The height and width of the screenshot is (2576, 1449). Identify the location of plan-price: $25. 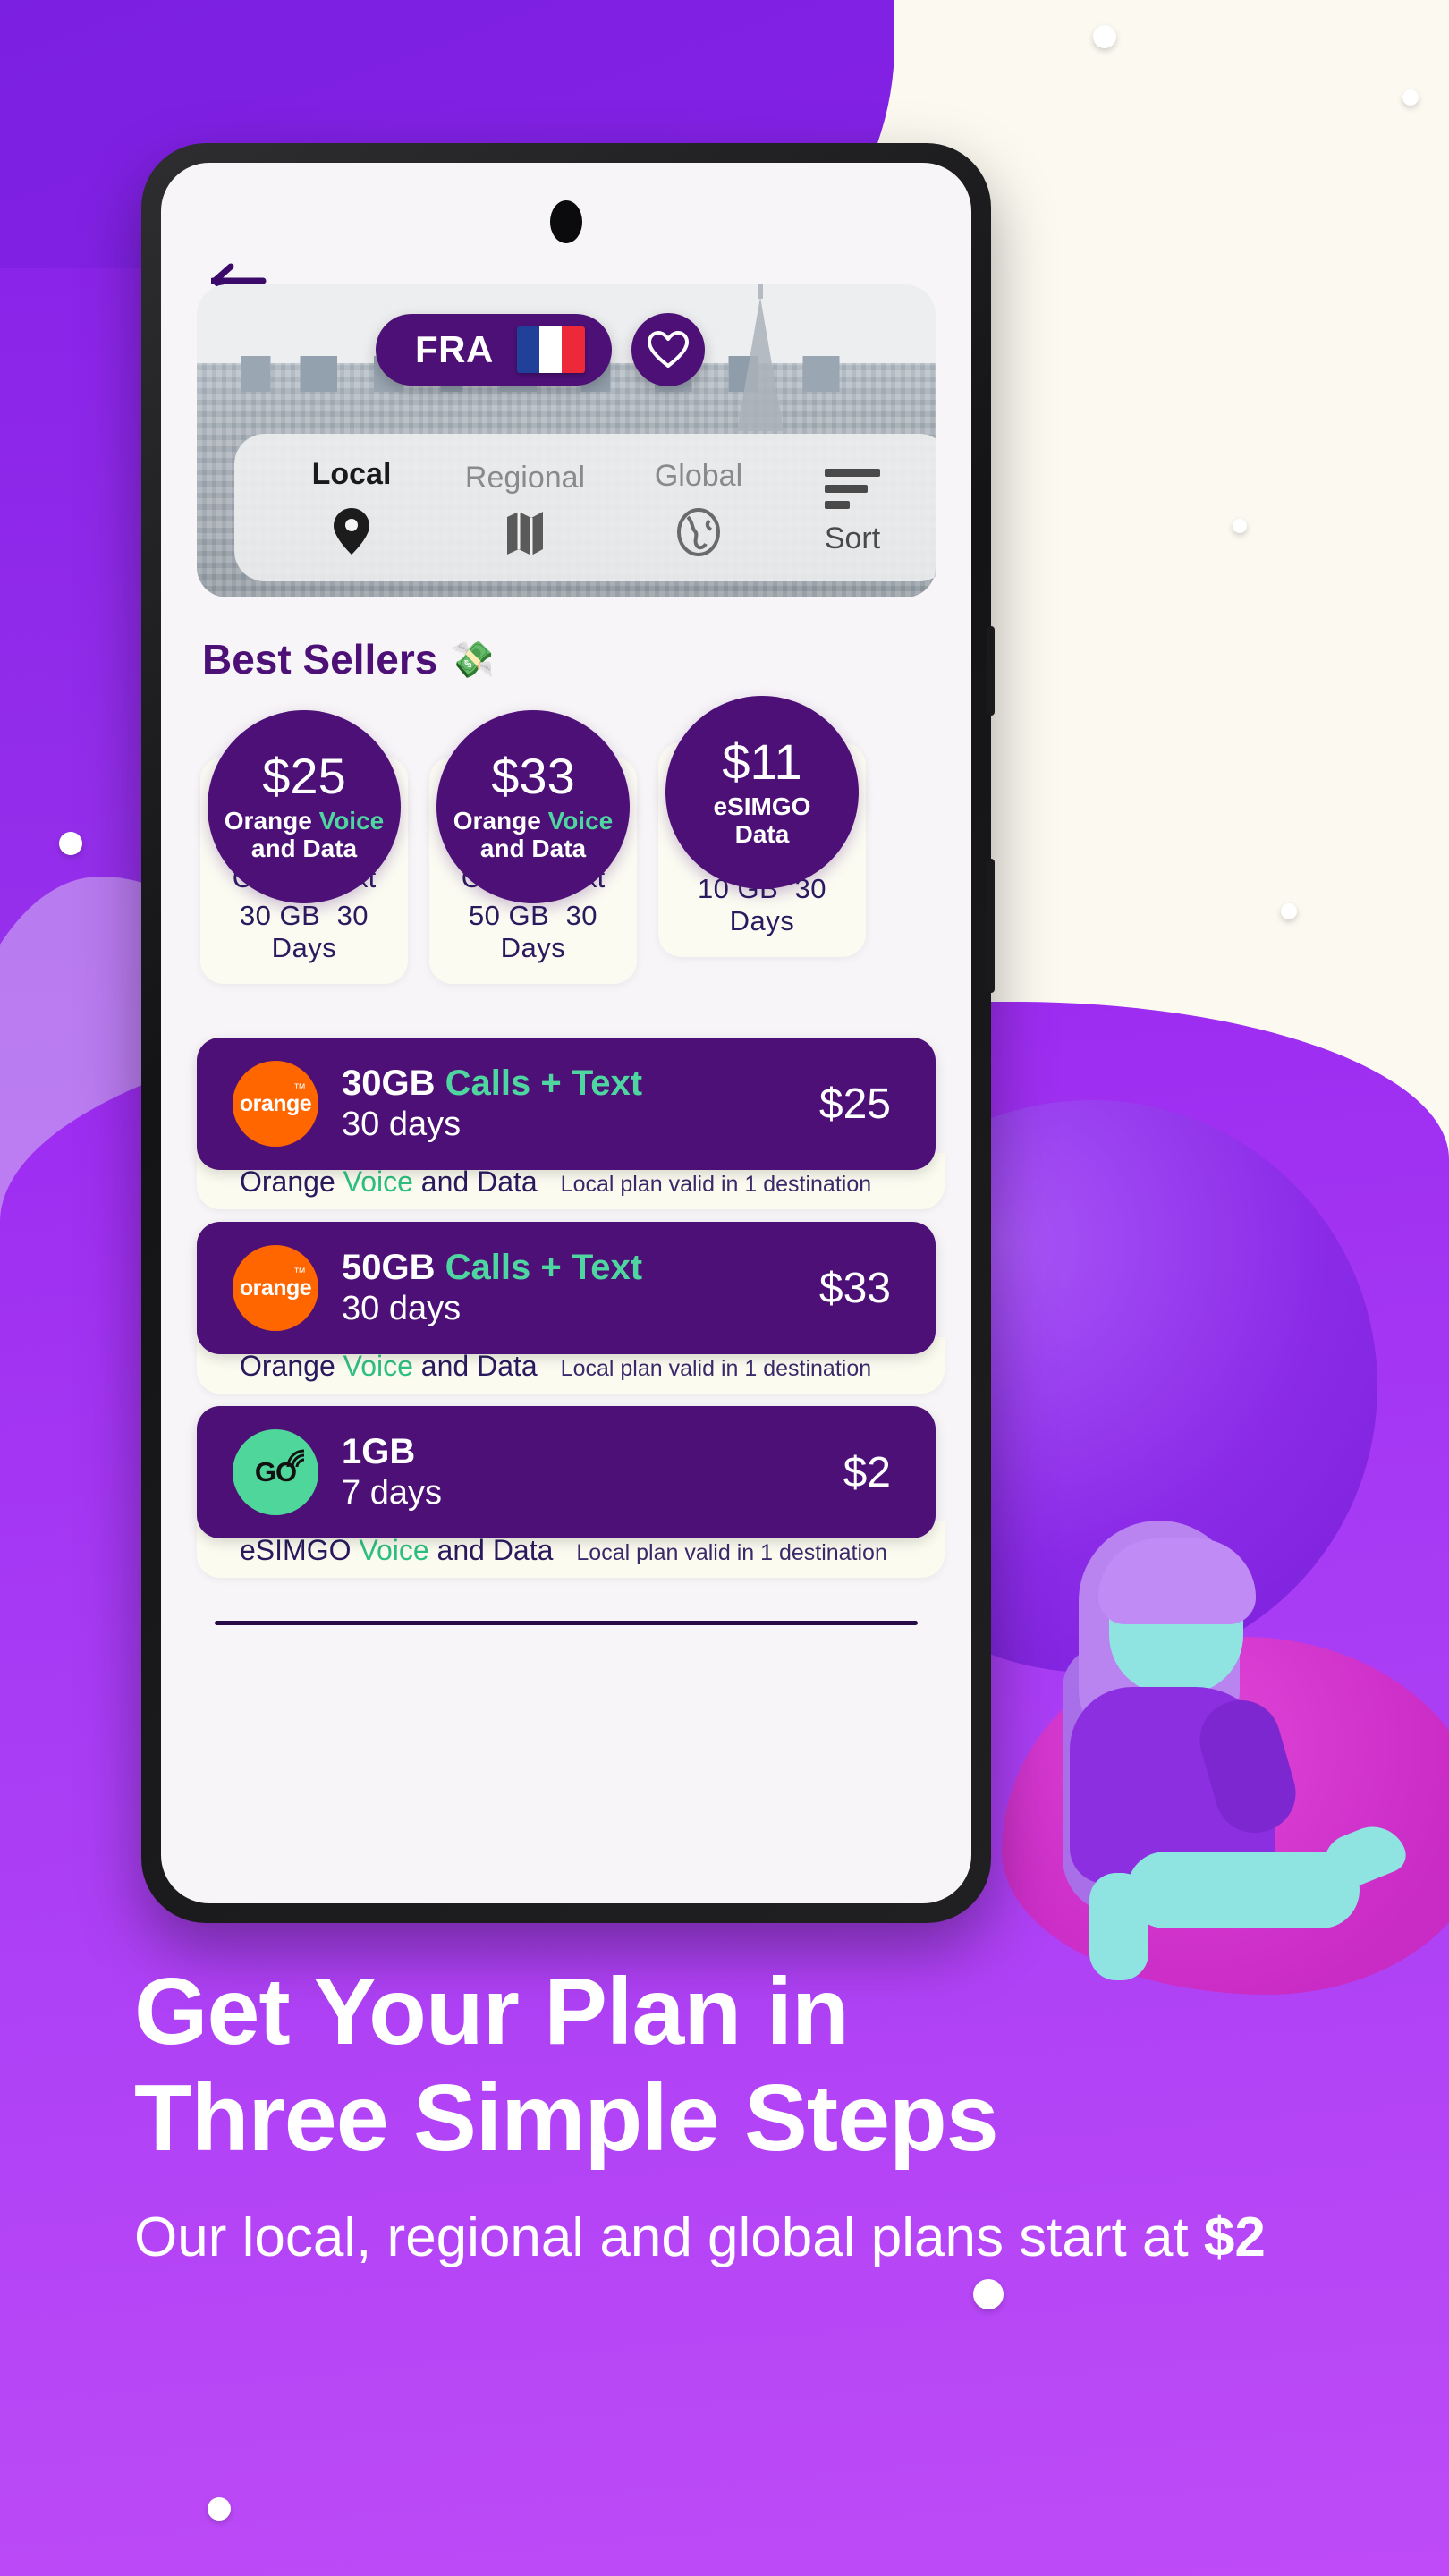
(854, 1104).